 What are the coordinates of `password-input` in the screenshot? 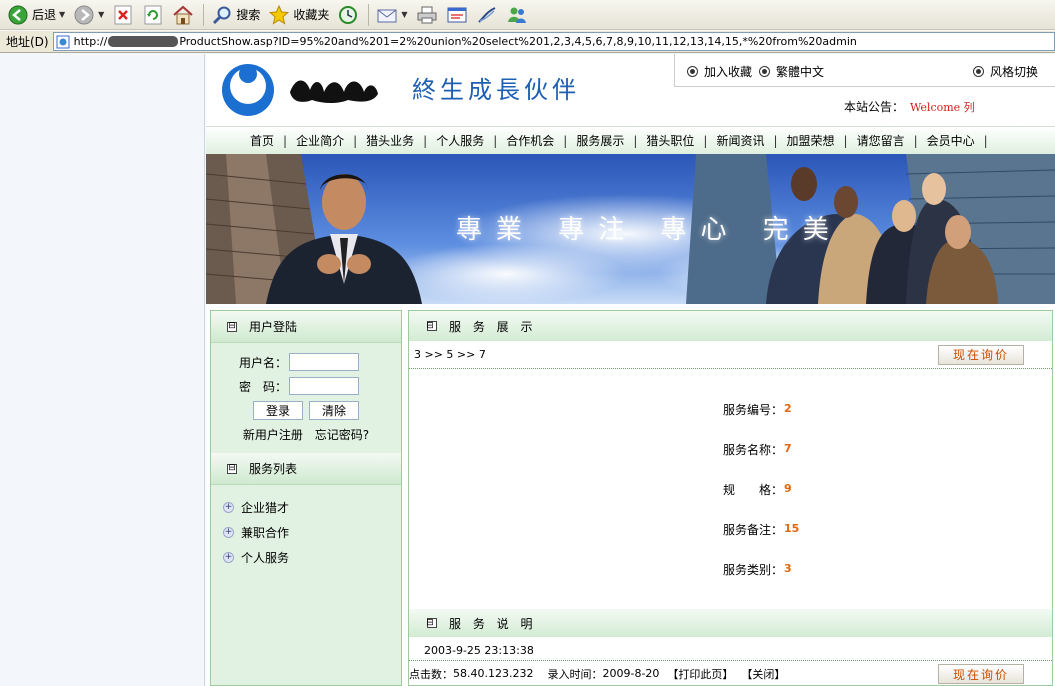 It's located at (324, 386).